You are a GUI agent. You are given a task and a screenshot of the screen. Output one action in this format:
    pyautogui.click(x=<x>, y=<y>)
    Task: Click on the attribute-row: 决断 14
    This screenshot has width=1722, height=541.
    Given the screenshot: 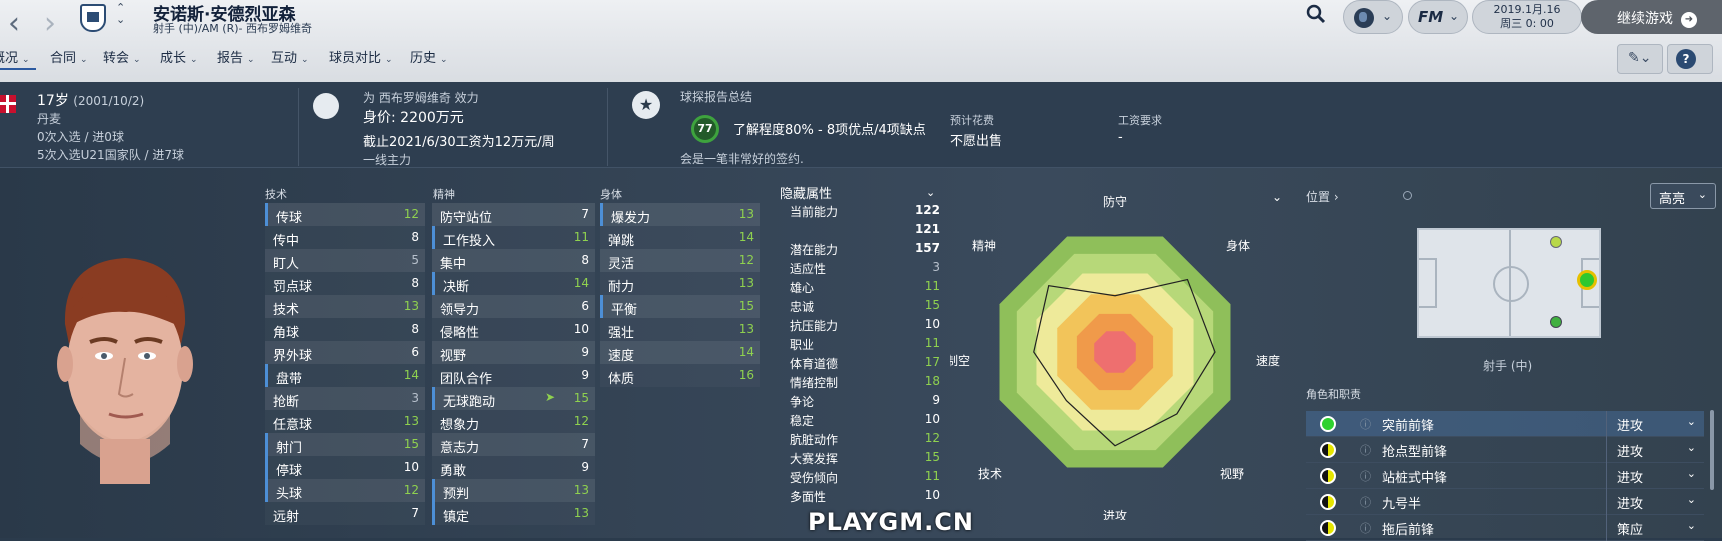 What is the action you would take?
    pyautogui.click(x=513, y=283)
    